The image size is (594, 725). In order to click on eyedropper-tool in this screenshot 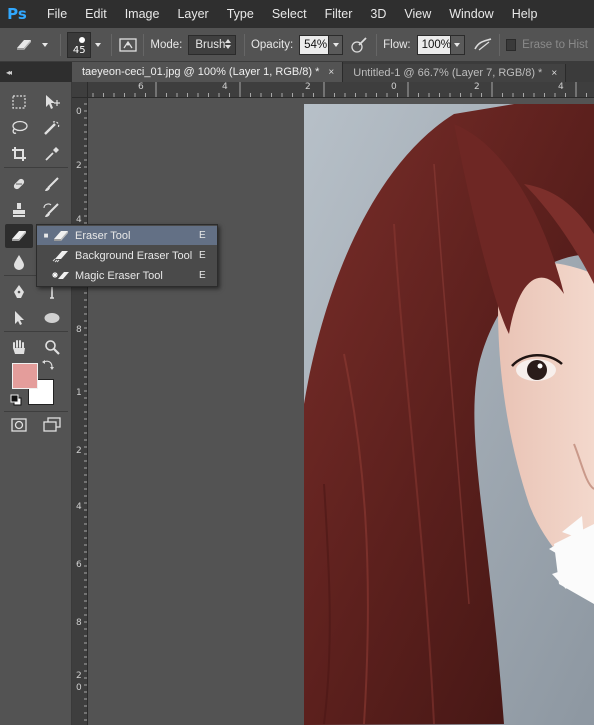, I will do `click(52, 154)`.